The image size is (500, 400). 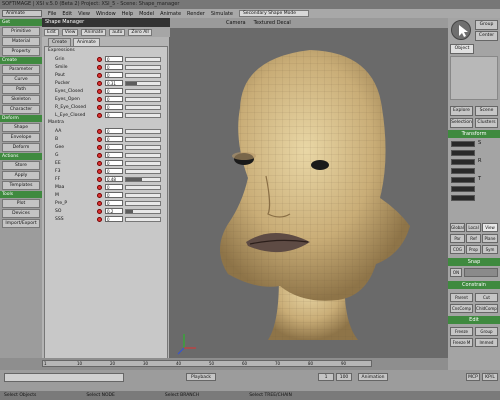 I want to click on group-header: Expressions, so click(x=106, y=51).